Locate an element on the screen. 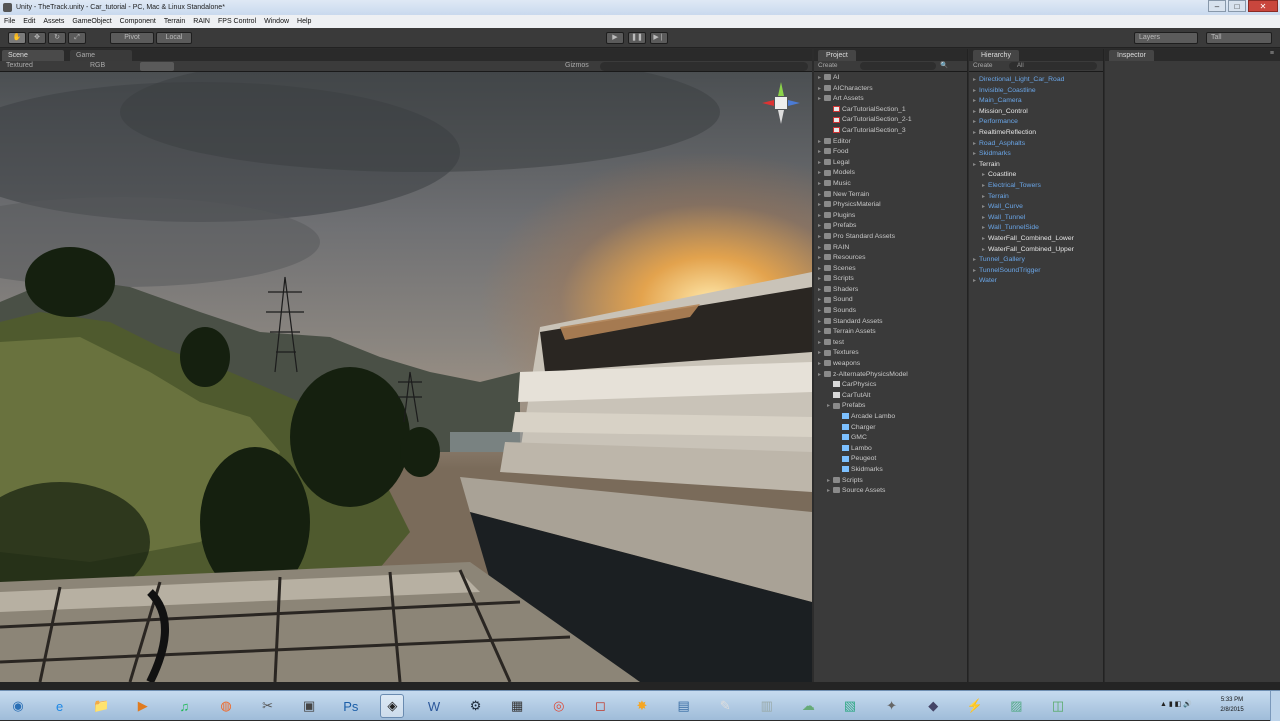  start-orb-icon: ◉ is located at coordinates (18, 706).